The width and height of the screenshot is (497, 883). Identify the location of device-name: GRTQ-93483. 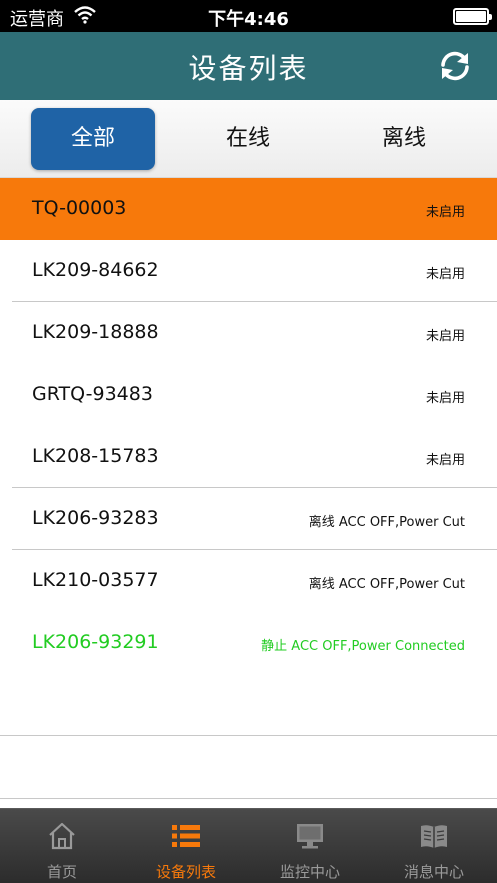
(92, 394).